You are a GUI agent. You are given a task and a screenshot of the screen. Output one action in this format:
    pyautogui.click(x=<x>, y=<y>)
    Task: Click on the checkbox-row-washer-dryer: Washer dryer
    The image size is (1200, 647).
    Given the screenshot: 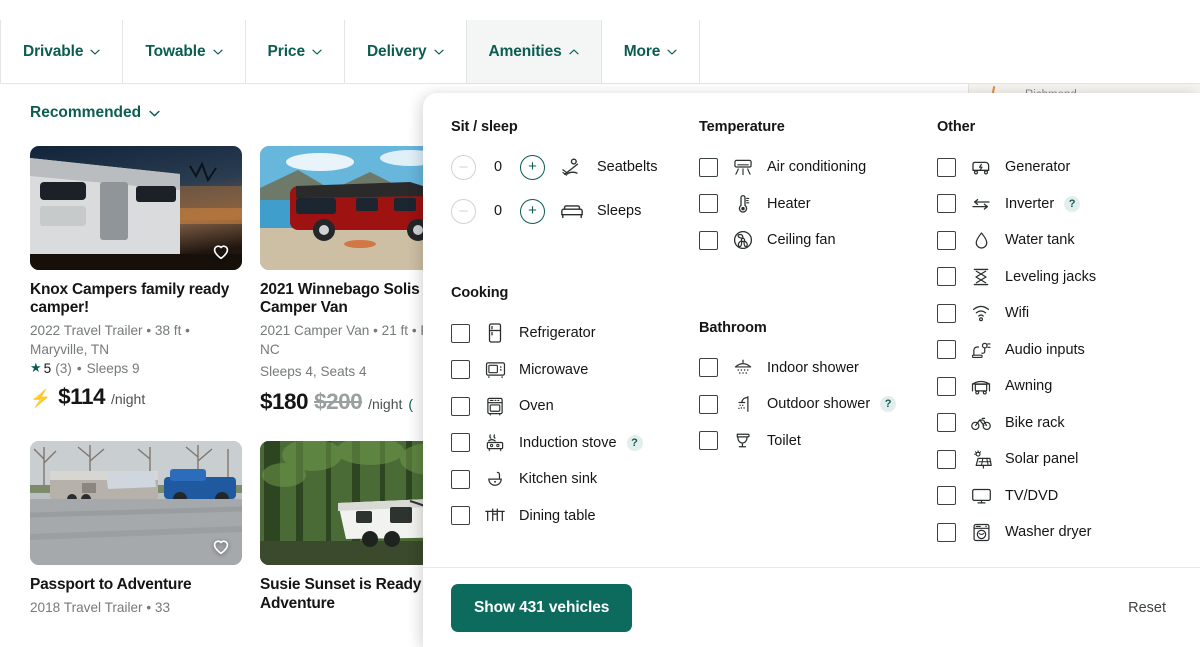 What is the action you would take?
    pyautogui.click(x=1037, y=532)
    